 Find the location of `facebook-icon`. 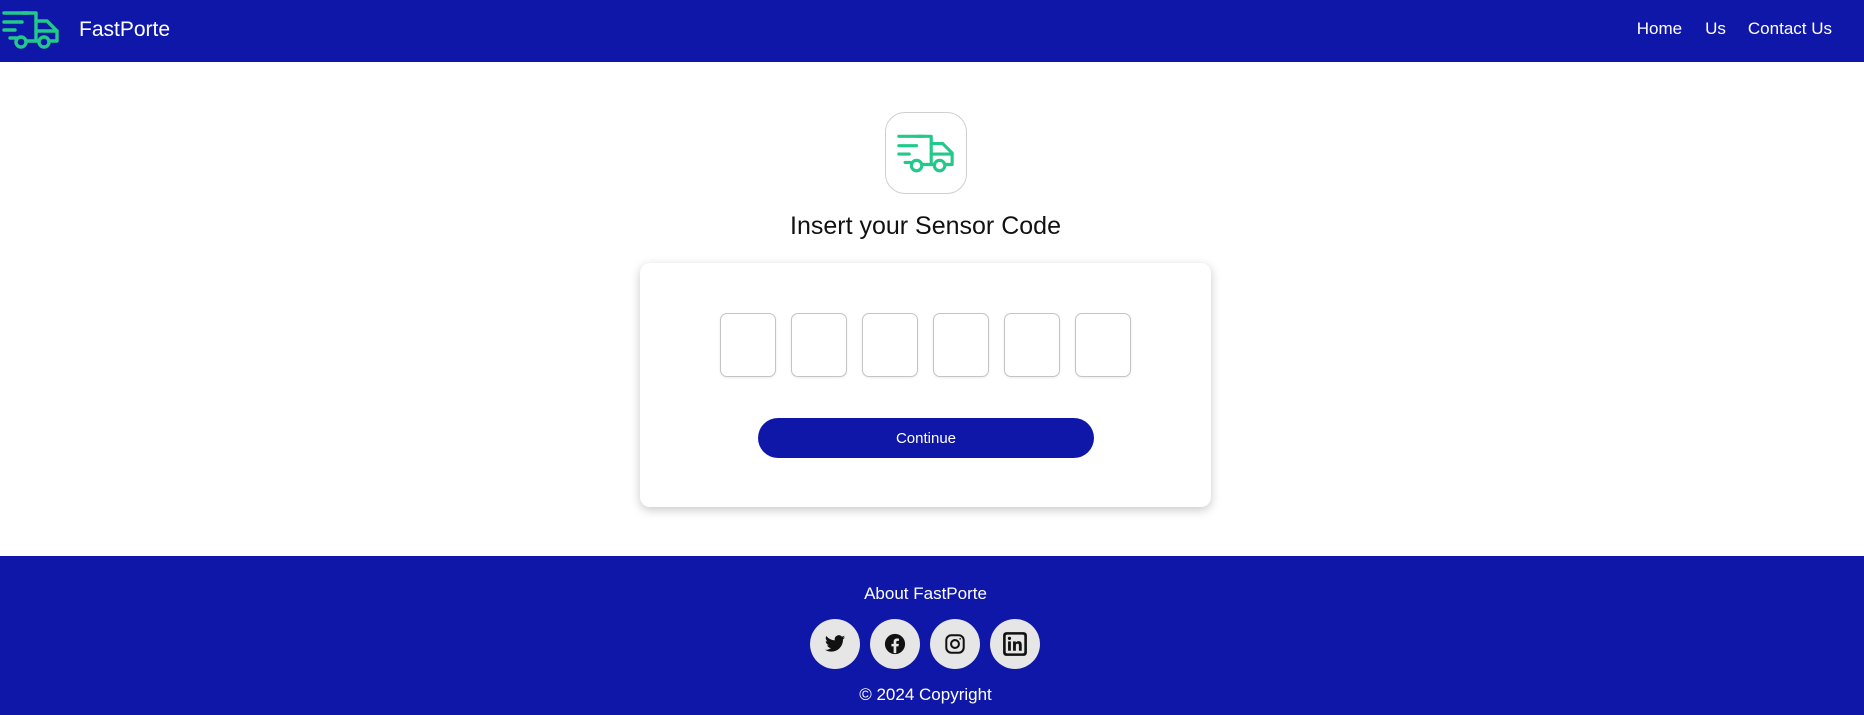

facebook-icon is located at coordinates (895, 644).